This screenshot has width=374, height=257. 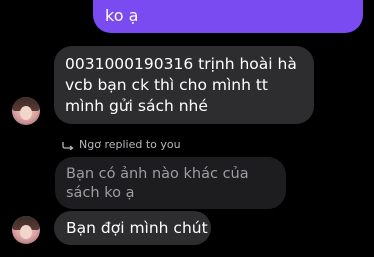 What do you see at coordinates (122, 15) in the screenshot?
I see `outgoing-message-text: ko ạ` at bounding box center [122, 15].